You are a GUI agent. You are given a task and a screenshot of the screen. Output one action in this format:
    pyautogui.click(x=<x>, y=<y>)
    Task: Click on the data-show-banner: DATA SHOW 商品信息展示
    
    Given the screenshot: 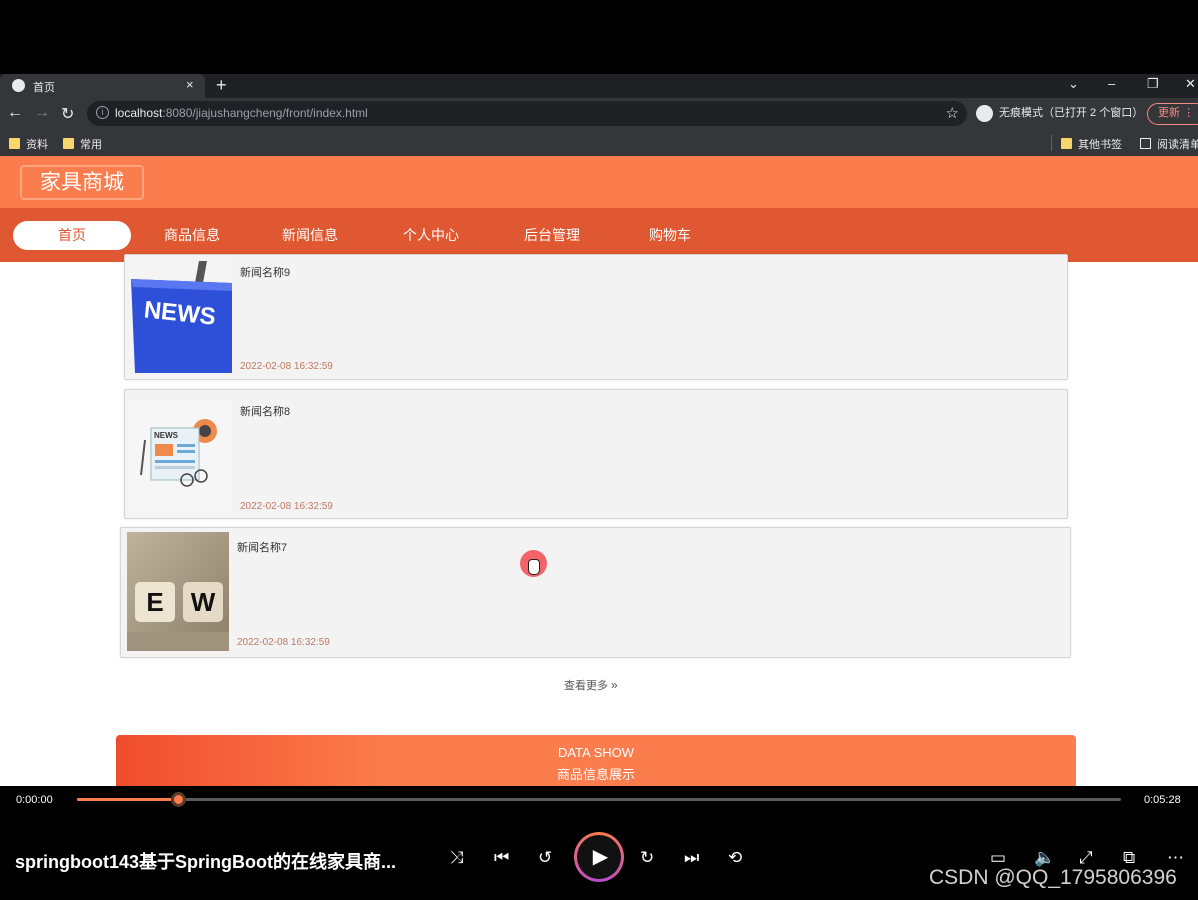 What is the action you would take?
    pyautogui.click(x=596, y=760)
    